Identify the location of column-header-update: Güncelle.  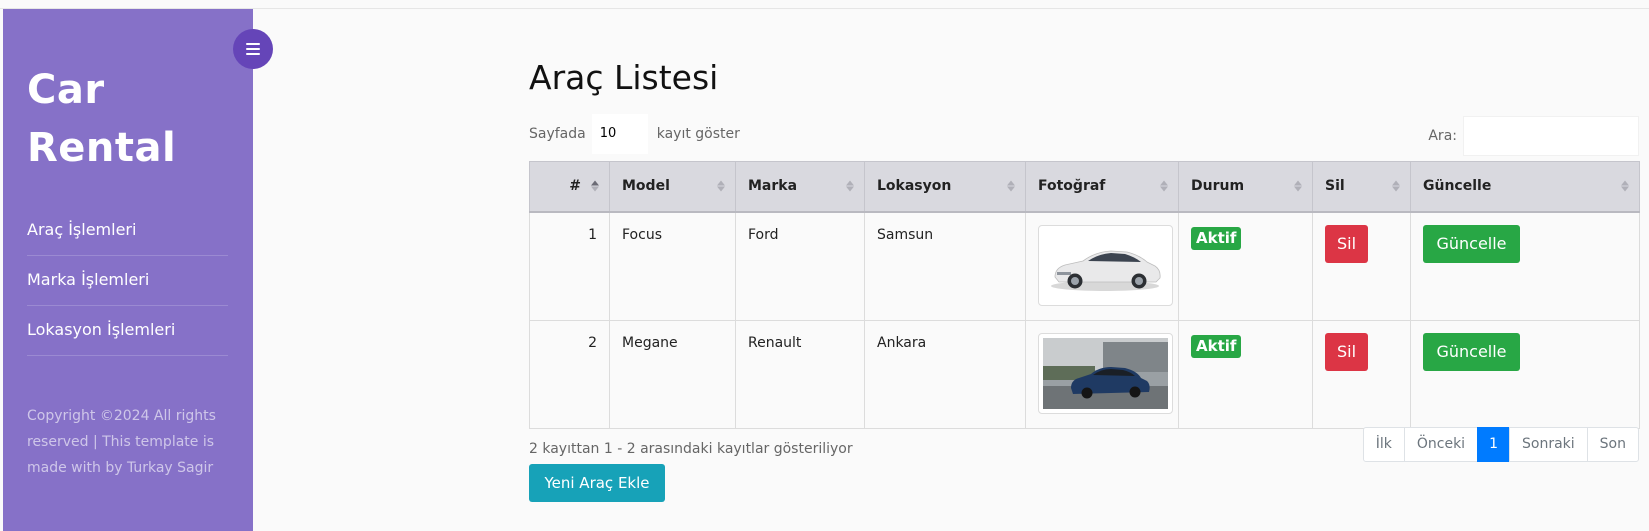
(1525, 187).